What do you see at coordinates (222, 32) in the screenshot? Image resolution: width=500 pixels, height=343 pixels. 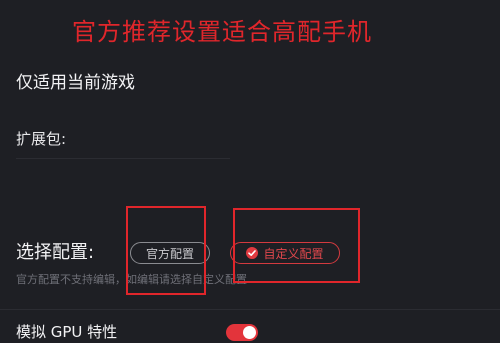 I see `annotation-caption: 官方推荐设置适合高配手机` at bounding box center [222, 32].